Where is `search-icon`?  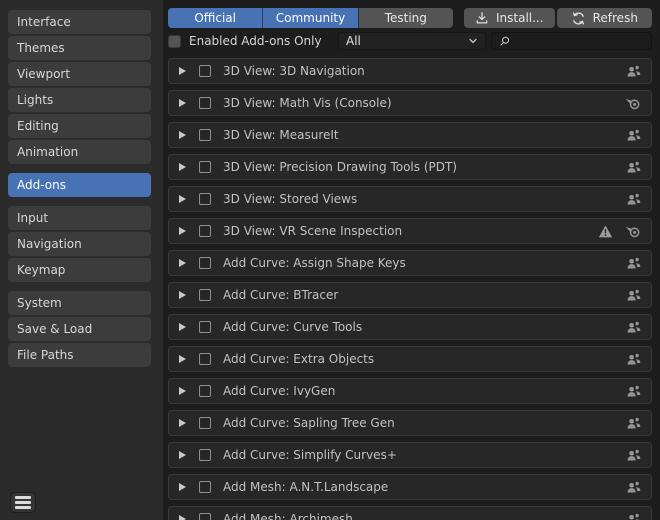
search-icon is located at coordinates (505, 41).